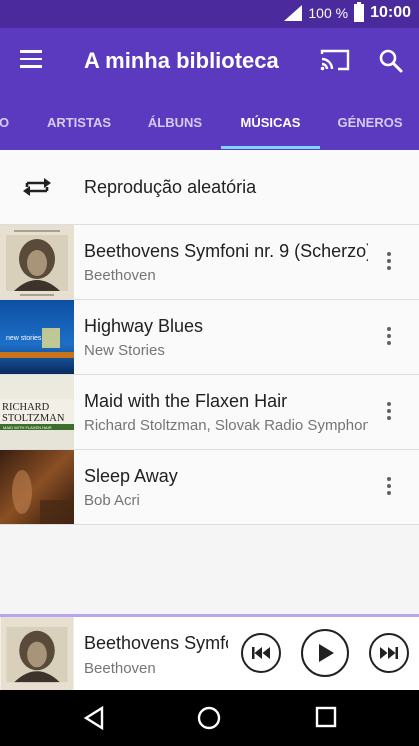 The image size is (419, 746). What do you see at coordinates (37, 187) in the screenshot?
I see `shuffle-icon` at bounding box center [37, 187].